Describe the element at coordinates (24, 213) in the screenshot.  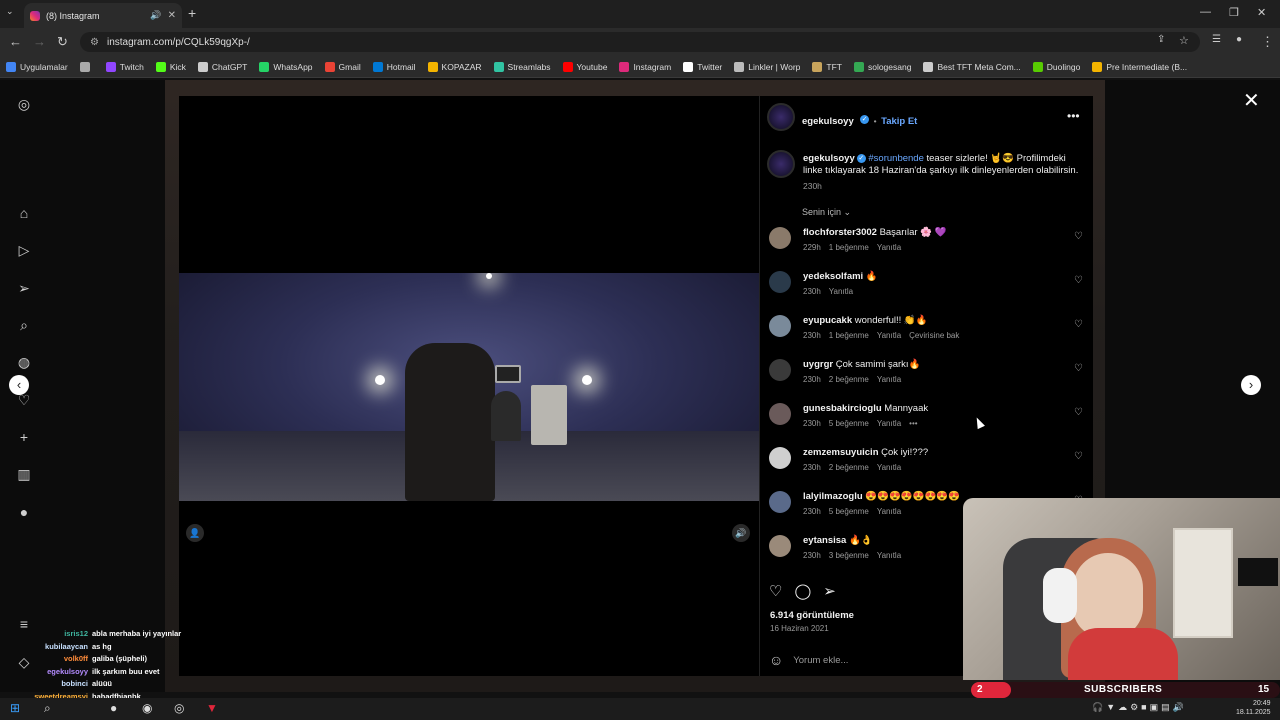
I see `home-icon: ⌂` at that location.